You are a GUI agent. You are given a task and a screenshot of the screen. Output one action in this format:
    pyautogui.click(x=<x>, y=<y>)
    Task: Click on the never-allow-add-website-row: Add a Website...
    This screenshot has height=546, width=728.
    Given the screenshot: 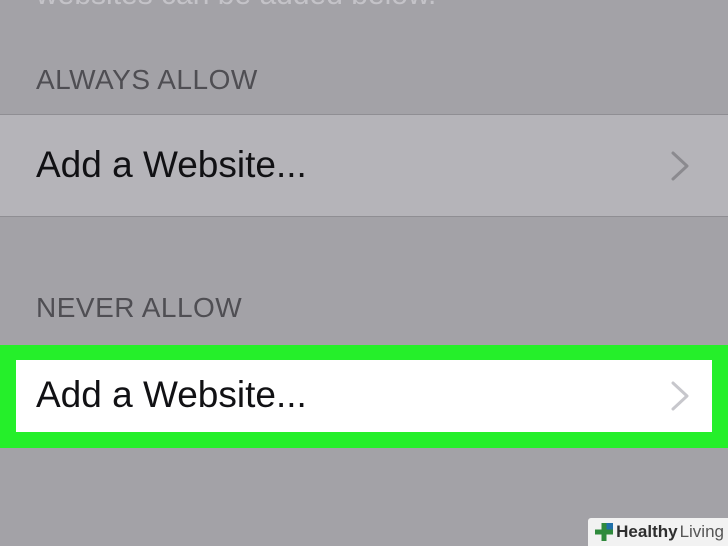 What is the action you would take?
    pyautogui.click(x=364, y=396)
    